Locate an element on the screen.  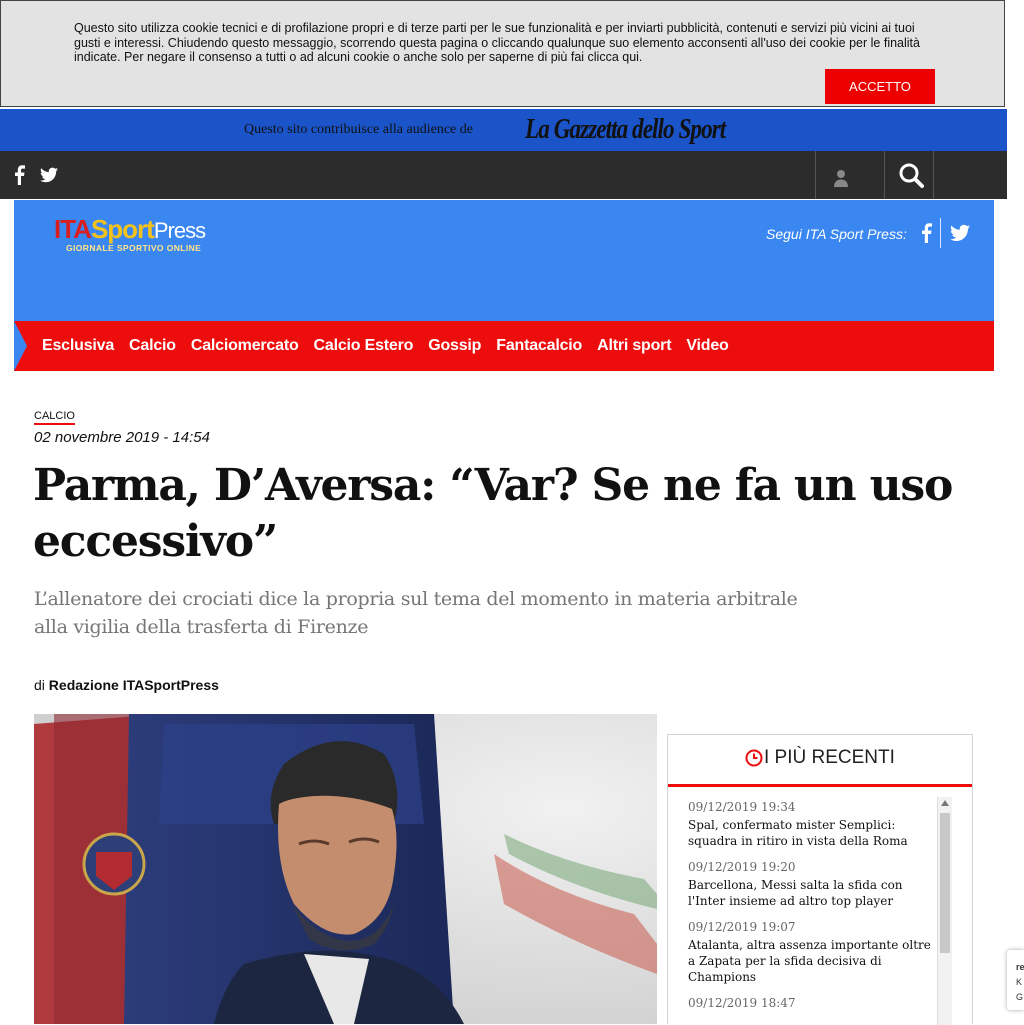
search-icon is located at coordinates (910, 175).